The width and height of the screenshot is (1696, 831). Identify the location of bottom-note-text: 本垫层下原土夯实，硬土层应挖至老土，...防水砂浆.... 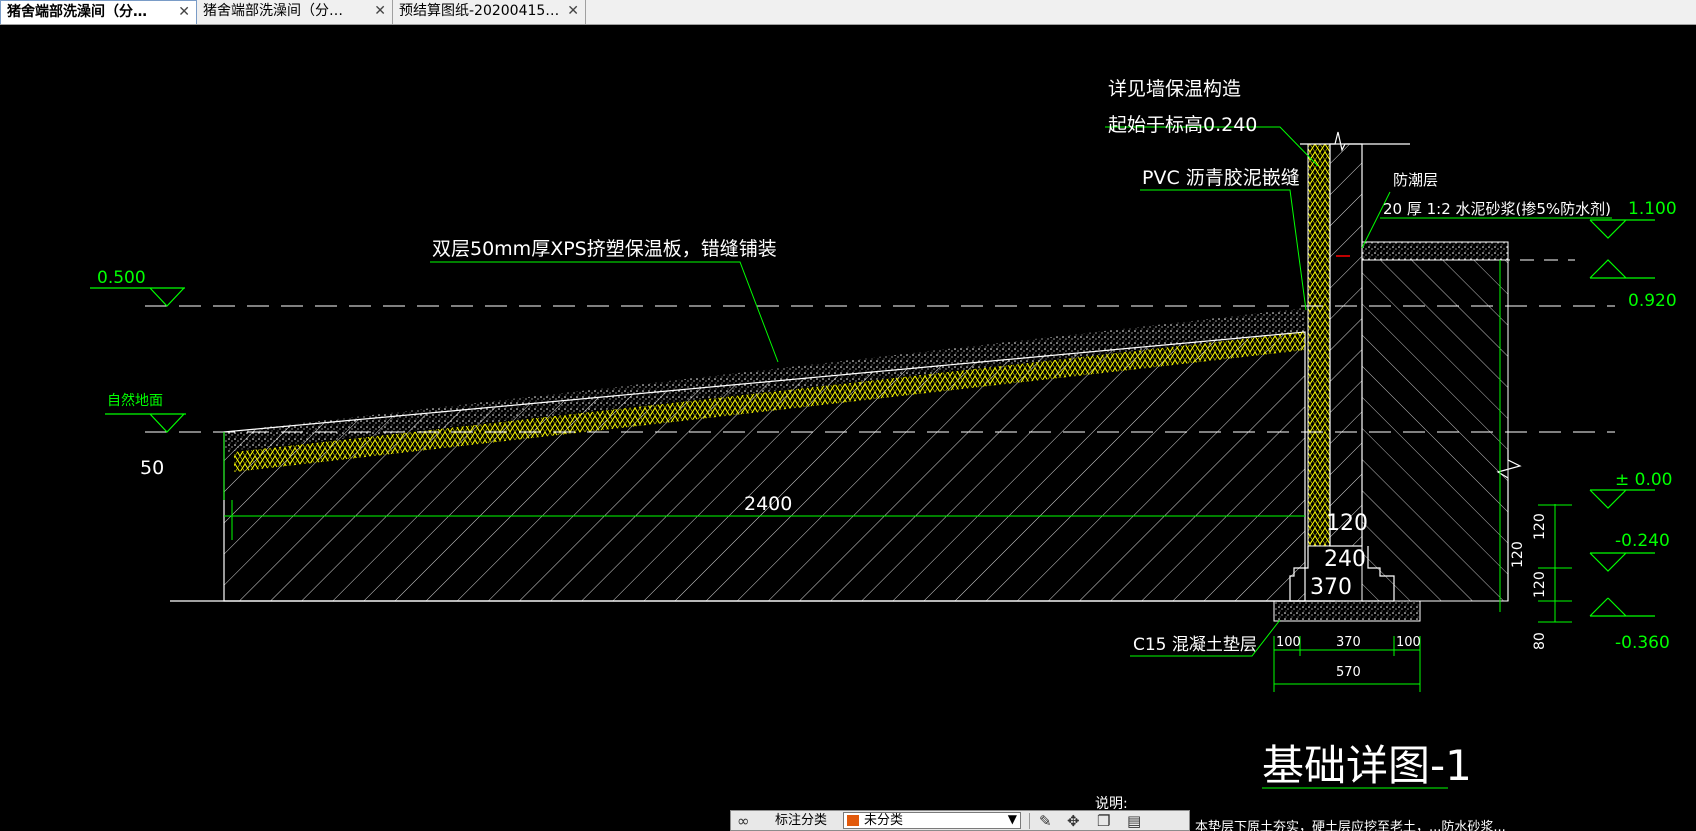
(1350, 825).